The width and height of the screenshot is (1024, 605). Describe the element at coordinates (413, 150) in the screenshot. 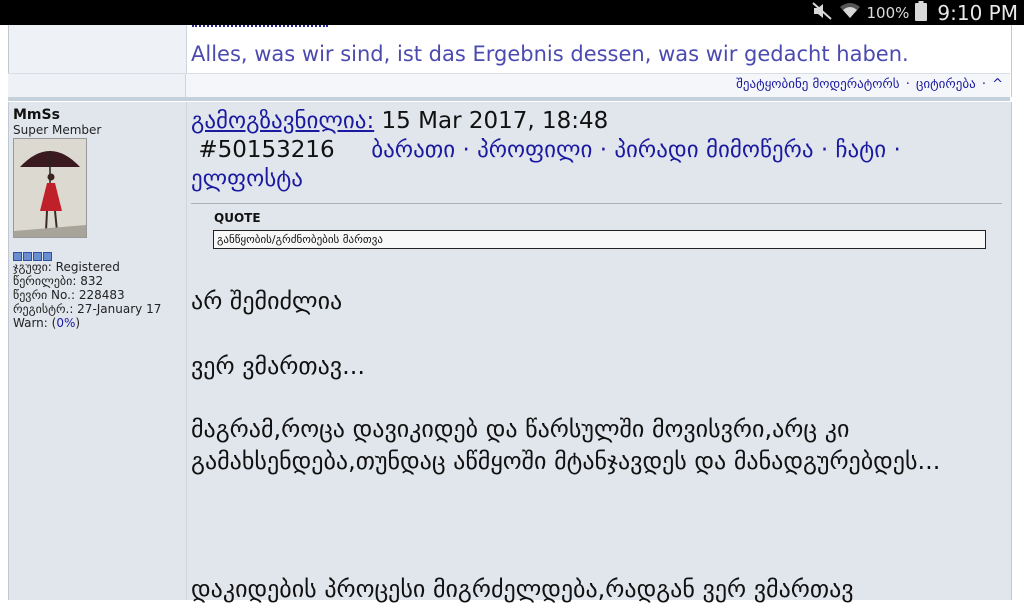

I see `profile-card-link: ბარათი` at that location.